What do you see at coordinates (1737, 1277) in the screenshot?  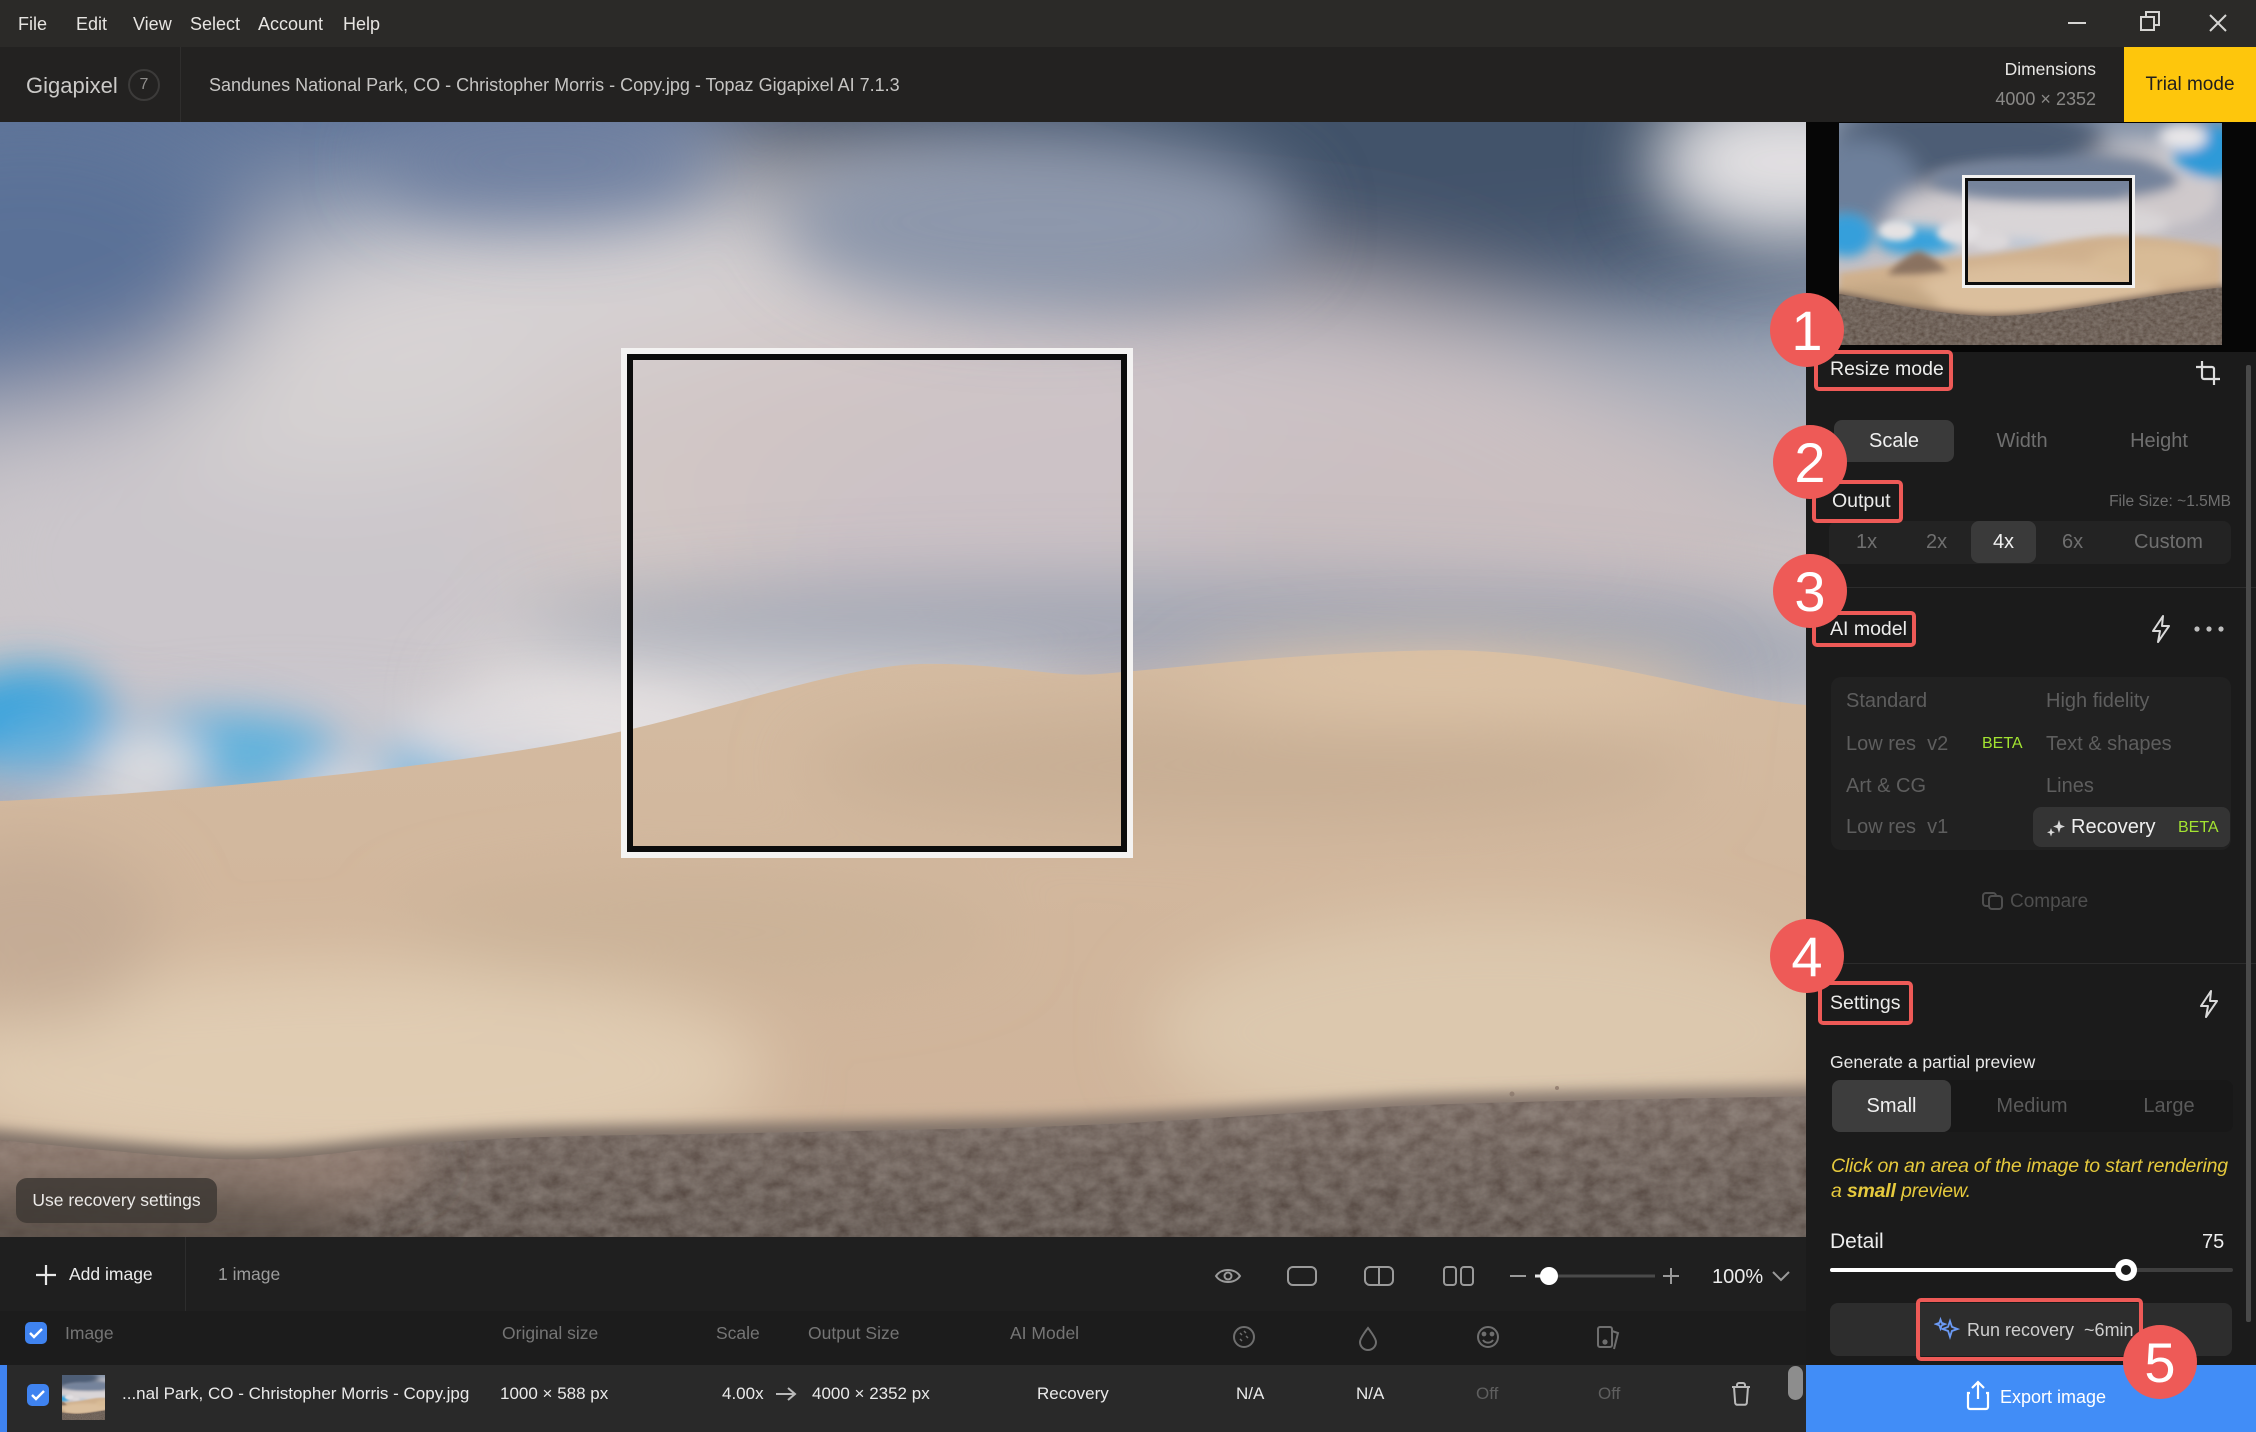 I see `svg-text: 100%` at bounding box center [1737, 1277].